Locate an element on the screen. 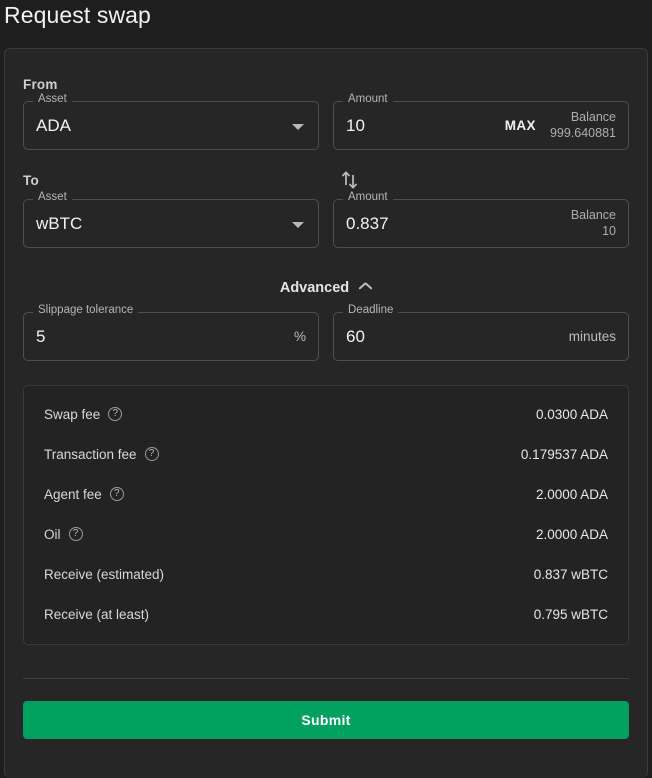 This screenshot has width=652, height=778. advanced-toggle: Advanced is located at coordinates (326, 288).